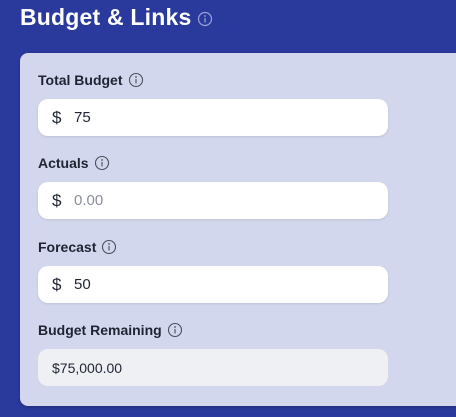 The height and width of the screenshot is (417, 456). What do you see at coordinates (82, 284) in the screenshot?
I see `forecast-value: 50` at bounding box center [82, 284].